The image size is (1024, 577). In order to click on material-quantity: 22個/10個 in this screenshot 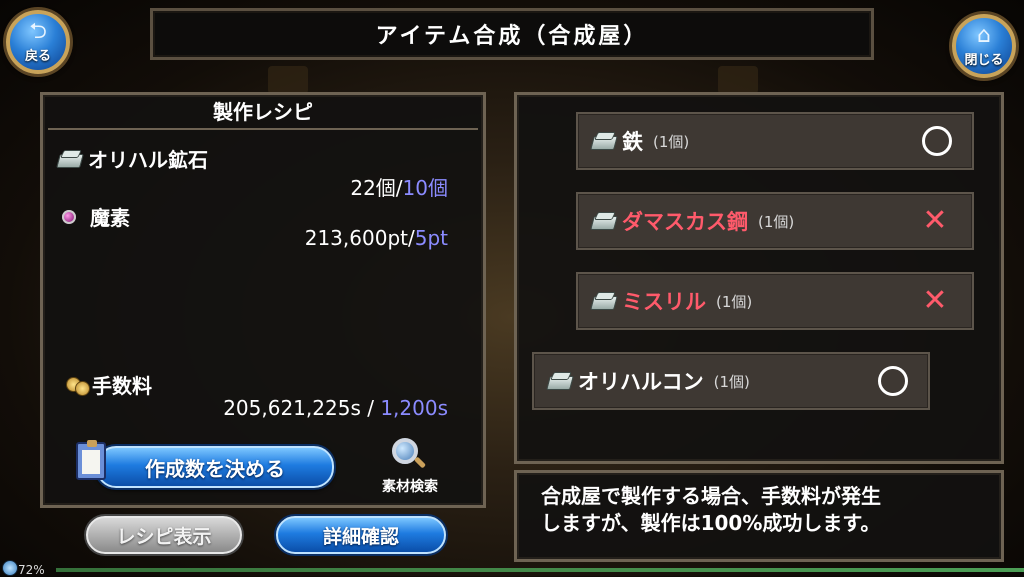, I will do `click(399, 186)`.